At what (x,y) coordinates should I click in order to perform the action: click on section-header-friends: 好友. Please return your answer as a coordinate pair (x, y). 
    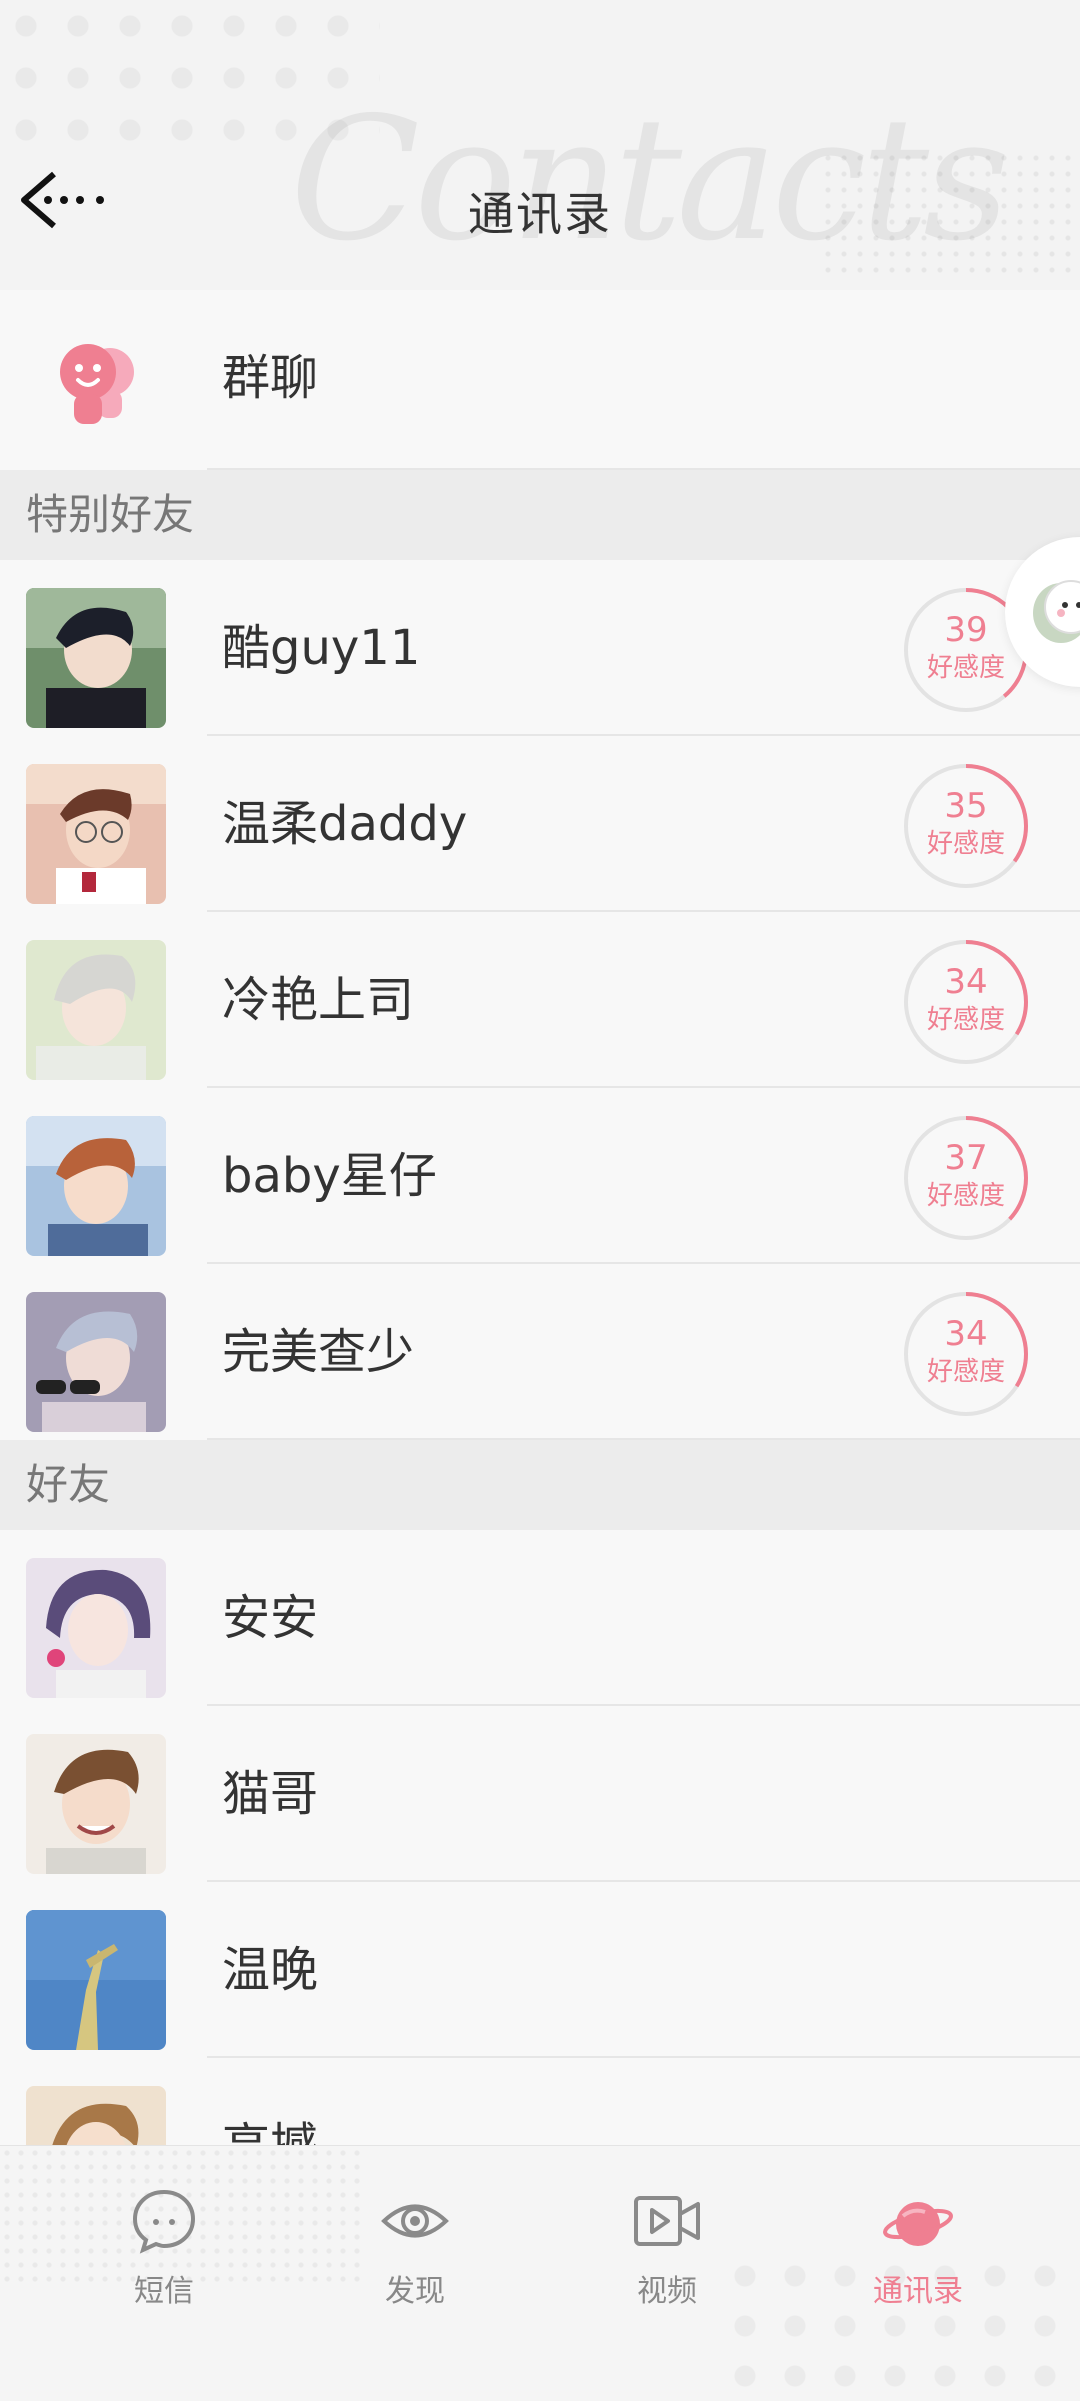
    Looking at the image, I should click on (540, 1485).